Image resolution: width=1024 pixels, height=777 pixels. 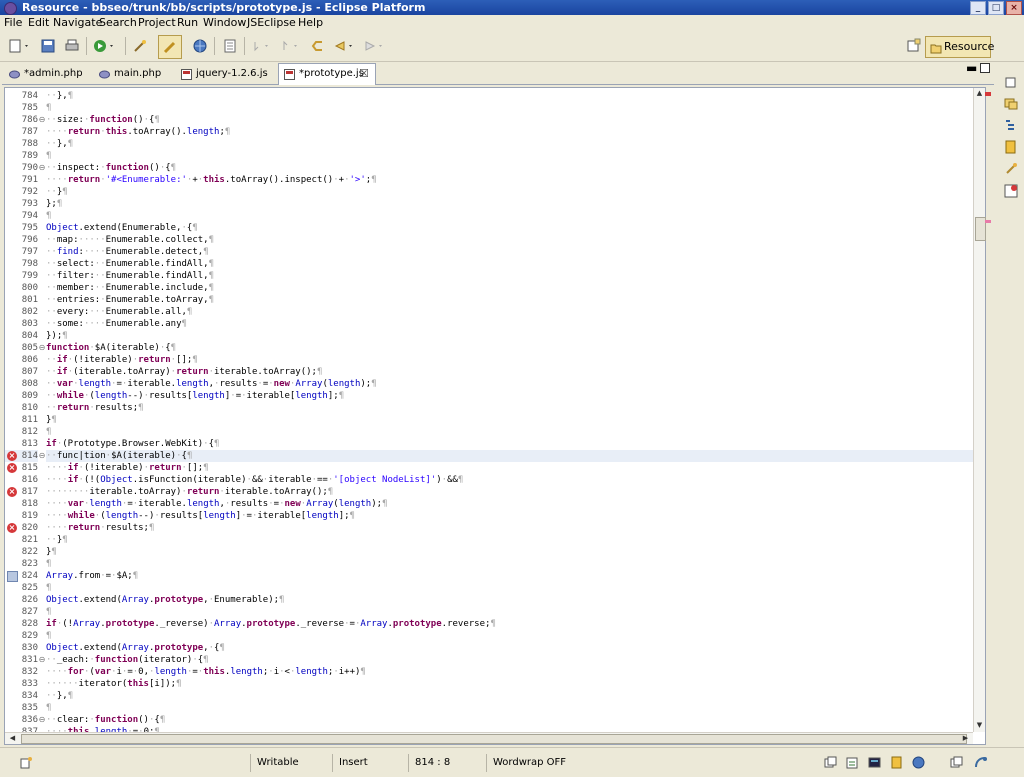 What do you see at coordinates (1011, 103) in the screenshot?
I see `navigator-icon` at bounding box center [1011, 103].